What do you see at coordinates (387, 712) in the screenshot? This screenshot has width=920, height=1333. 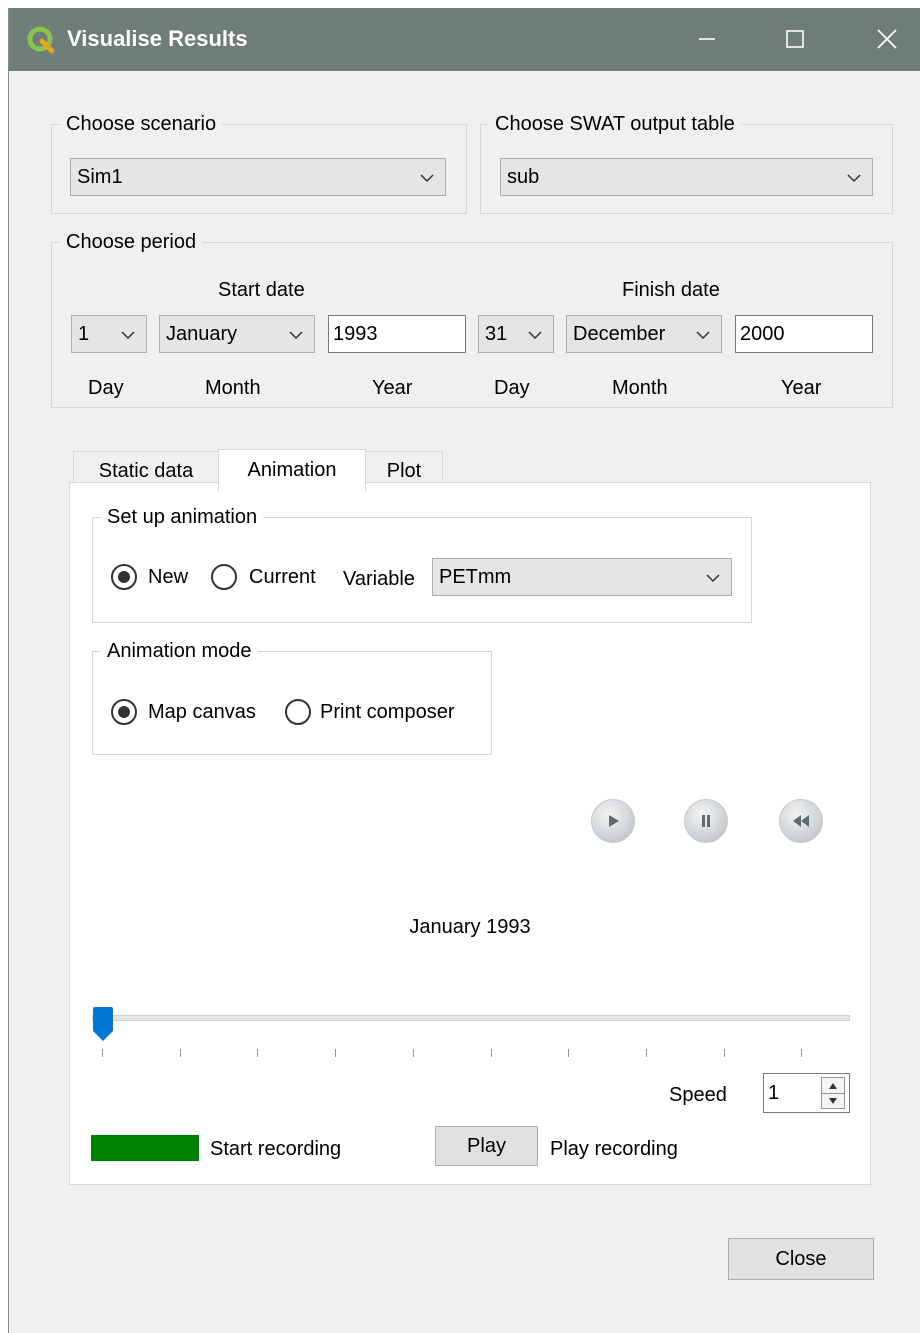 I see `print-composer-label: Print composer` at bounding box center [387, 712].